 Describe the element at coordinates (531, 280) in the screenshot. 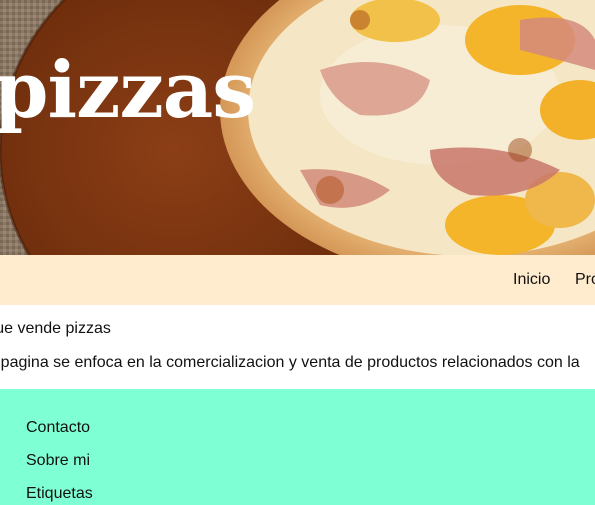

I see `nav-link-inicio: Inicio` at that location.